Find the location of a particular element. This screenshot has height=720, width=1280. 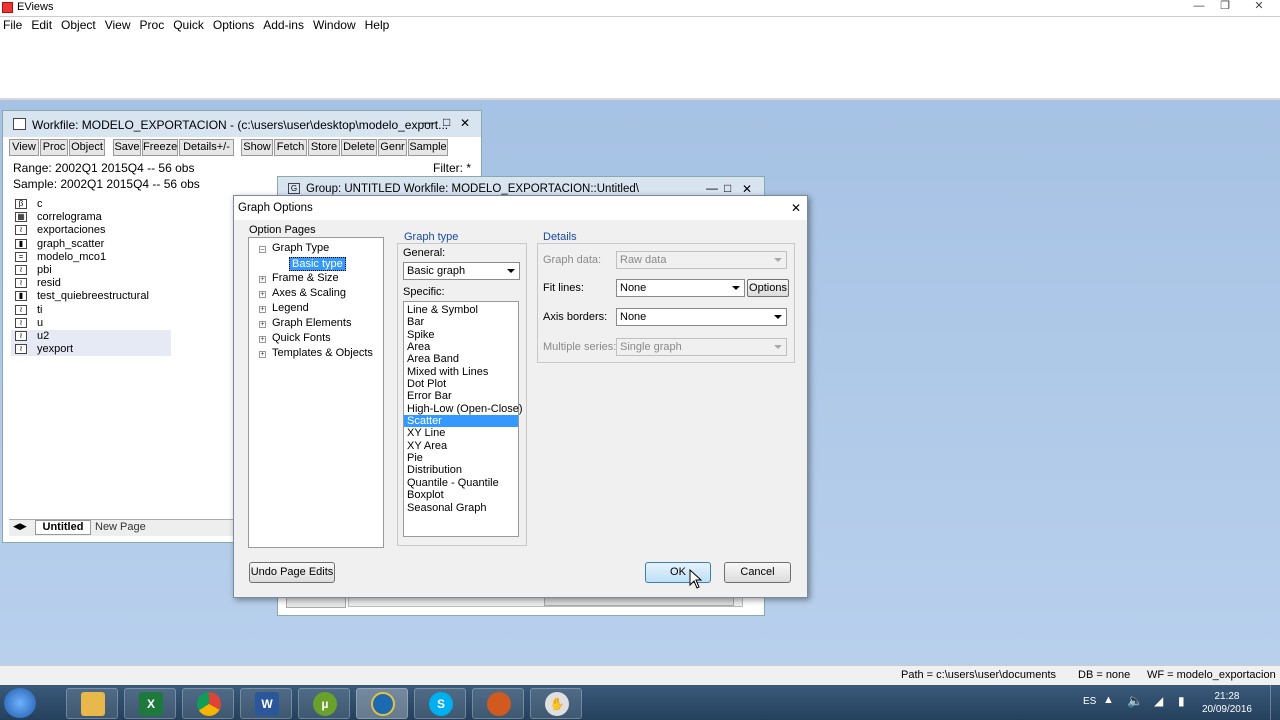

tray-expand-icon: ▲ is located at coordinates (1108, 700).